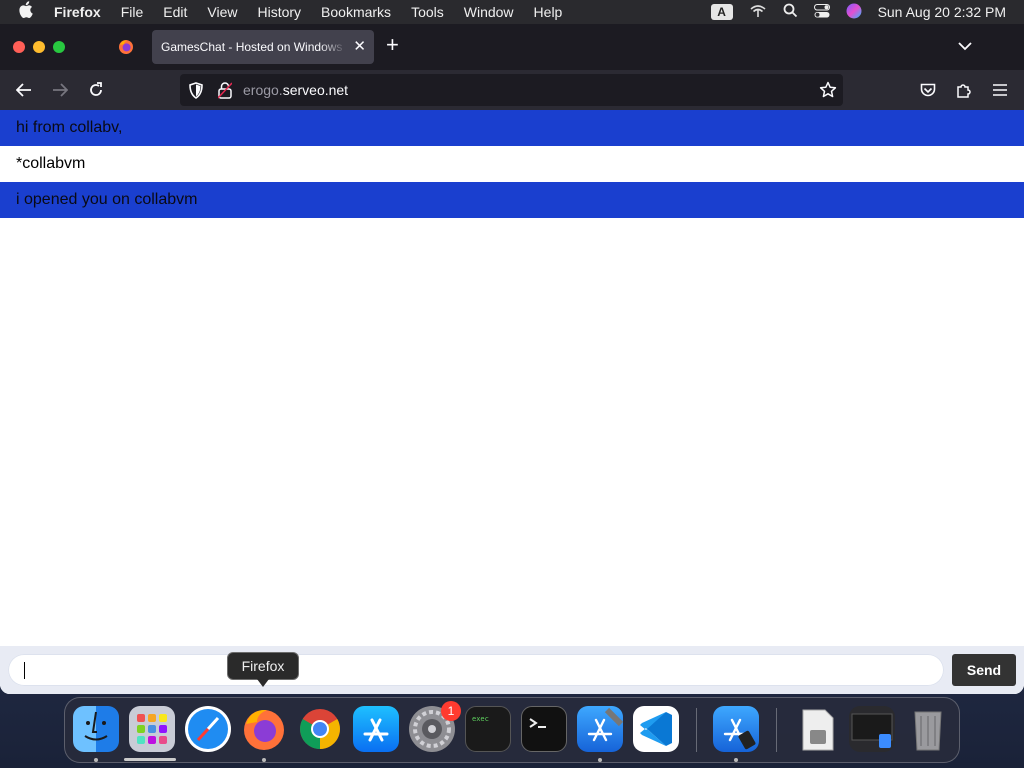 This screenshot has width=1024, height=768. What do you see at coordinates (376, 729) in the screenshot?
I see `app-store-icon` at bounding box center [376, 729].